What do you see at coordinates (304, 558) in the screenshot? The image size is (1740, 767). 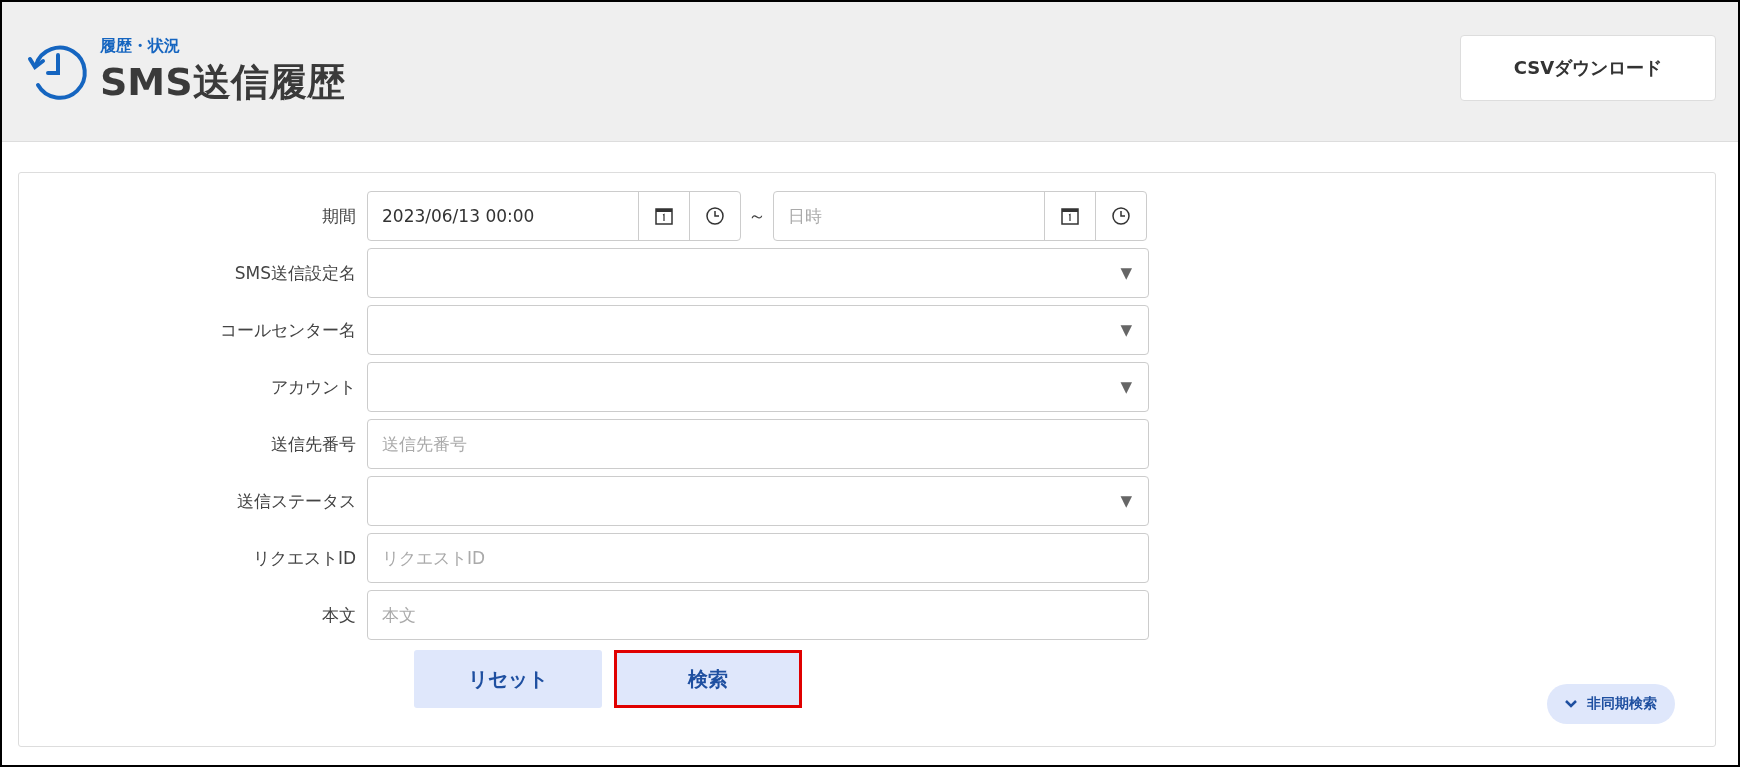 I see `field-label: リクエストID` at bounding box center [304, 558].